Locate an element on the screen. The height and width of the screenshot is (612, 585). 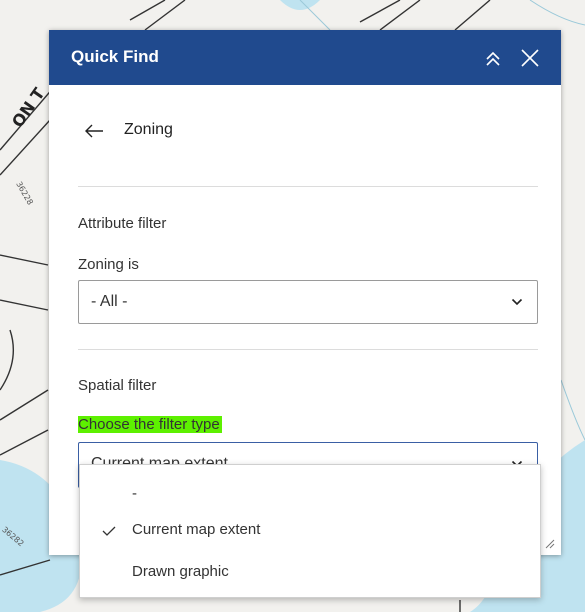
layer-title: Zoning is located at coordinates (148, 129).